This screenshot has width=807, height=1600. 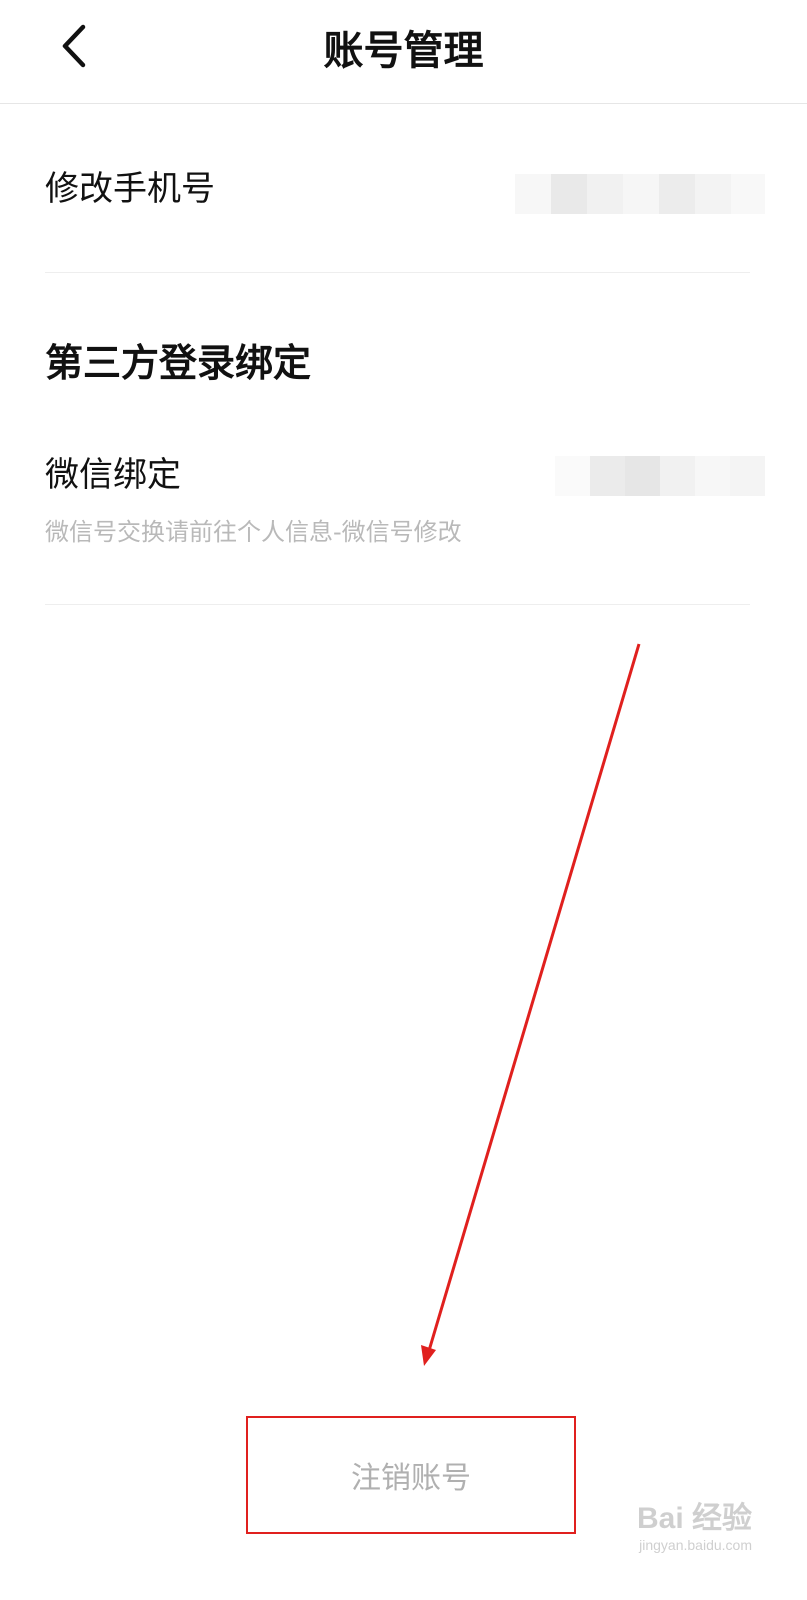 What do you see at coordinates (695, 1545) in the screenshot?
I see `watermark-url: jingyan.baidu.com` at bounding box center [695, 1545].